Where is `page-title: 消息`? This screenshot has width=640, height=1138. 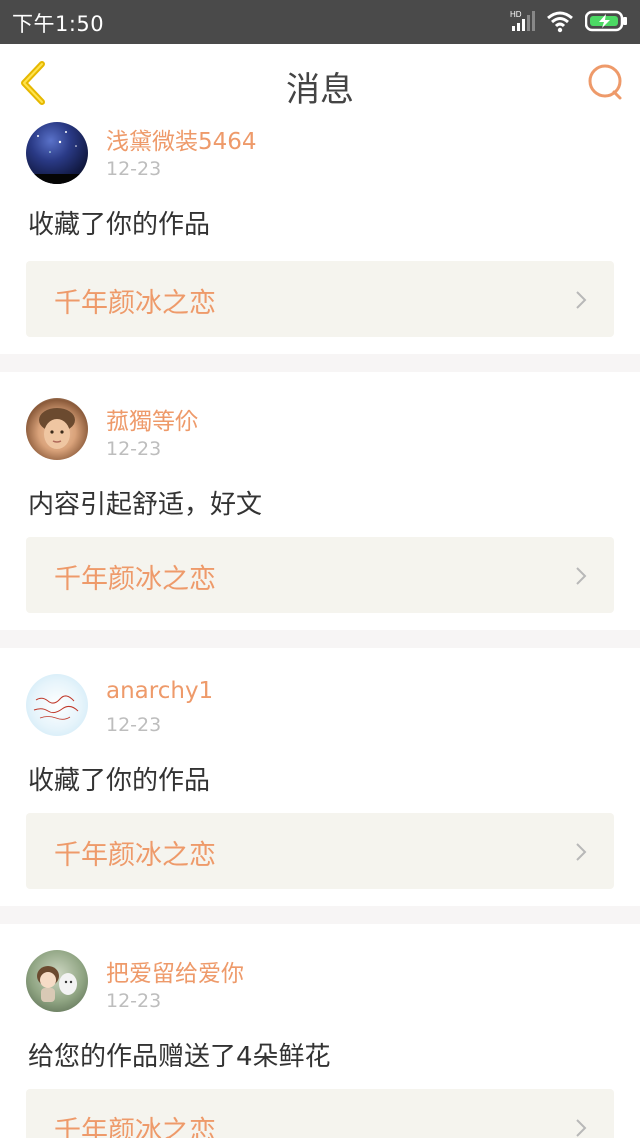 page-title: 消息 is located at coordinates (320, 90).